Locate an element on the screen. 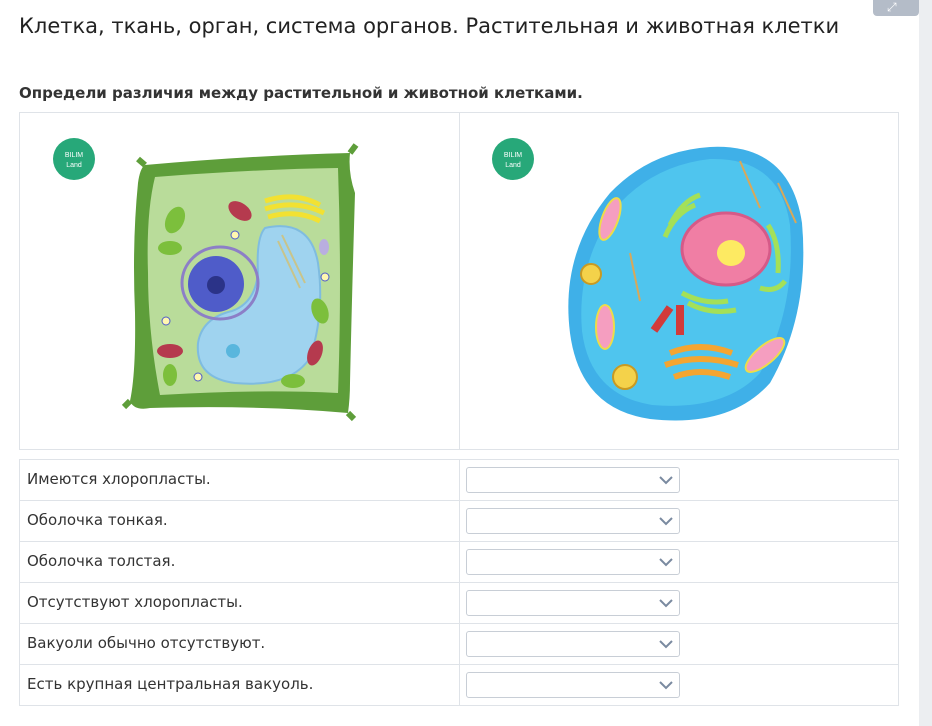 The width and height of the screenshot is (932, 726). question-text: Вакуоли обычно отсутствуют. is located at coordinates (146, 643).